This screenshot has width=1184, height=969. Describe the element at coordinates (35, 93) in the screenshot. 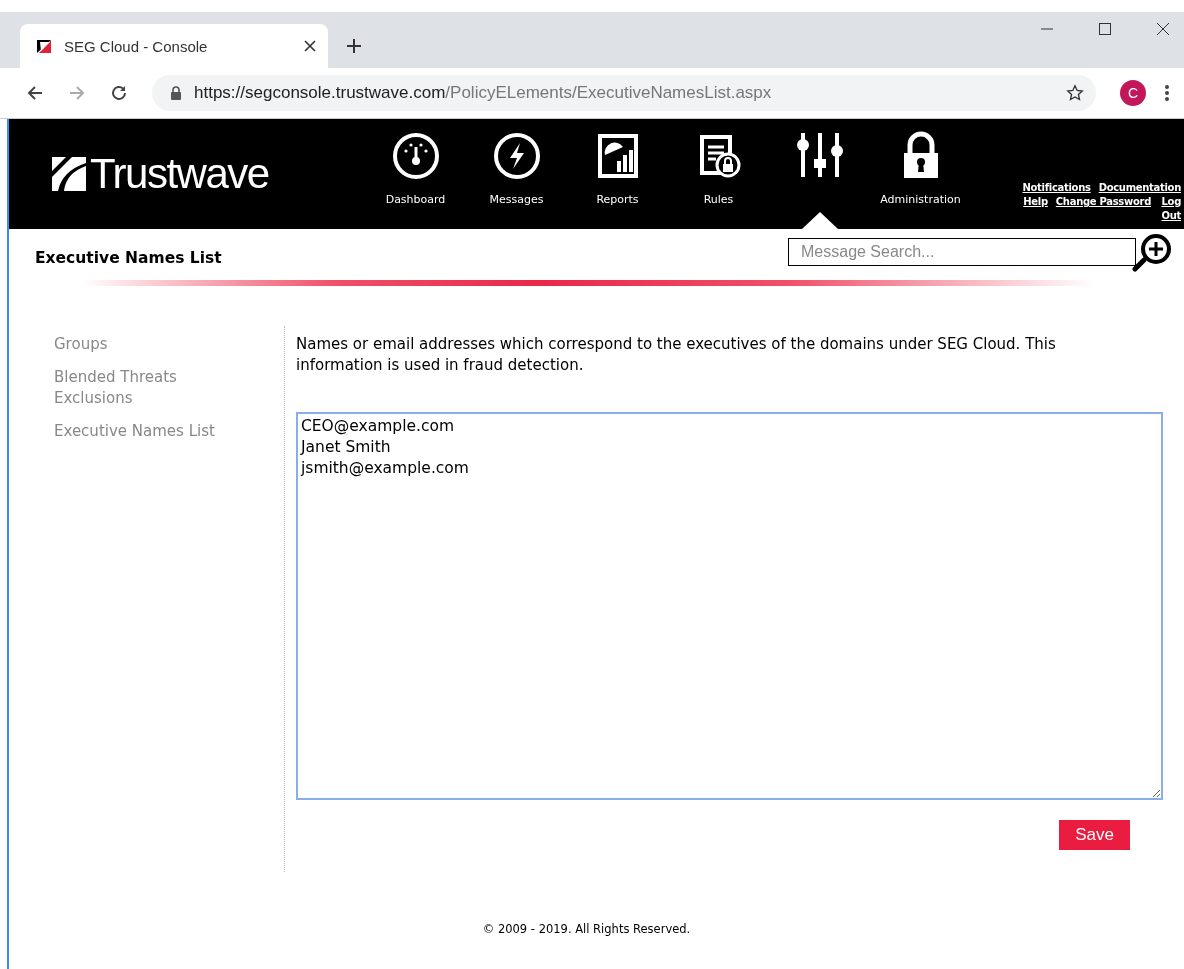

I see `back-icon` at that location.